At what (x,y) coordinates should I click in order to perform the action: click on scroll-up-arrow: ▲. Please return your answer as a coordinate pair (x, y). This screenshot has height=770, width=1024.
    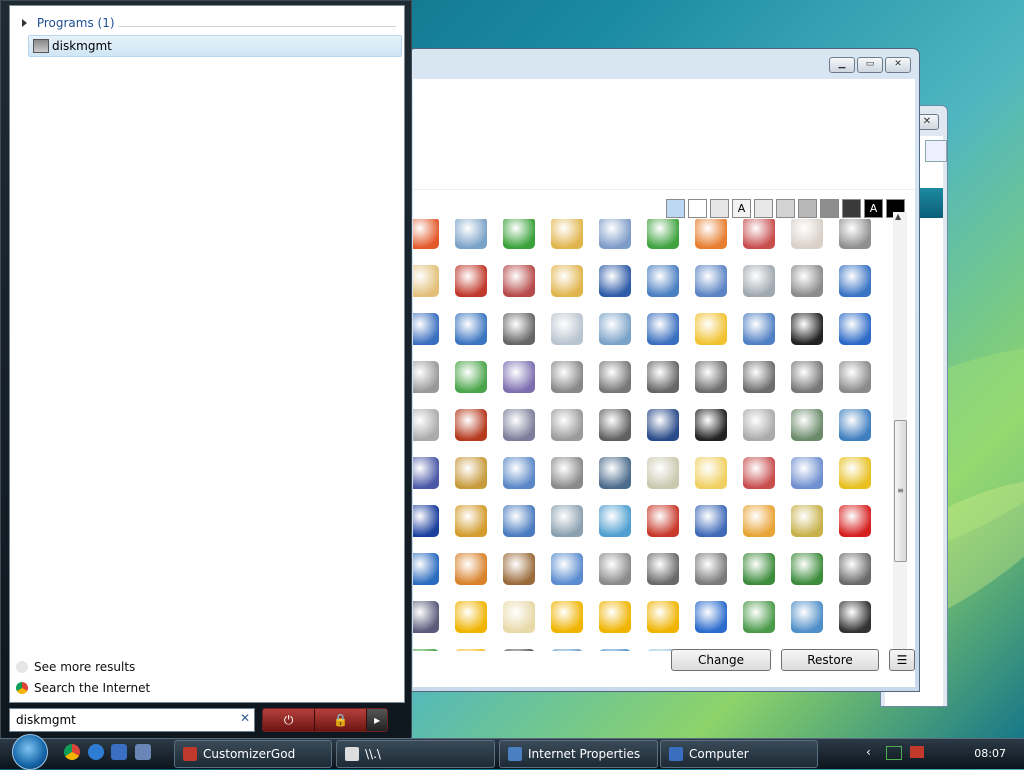
    Looking at the image, I should click on (898, 216).